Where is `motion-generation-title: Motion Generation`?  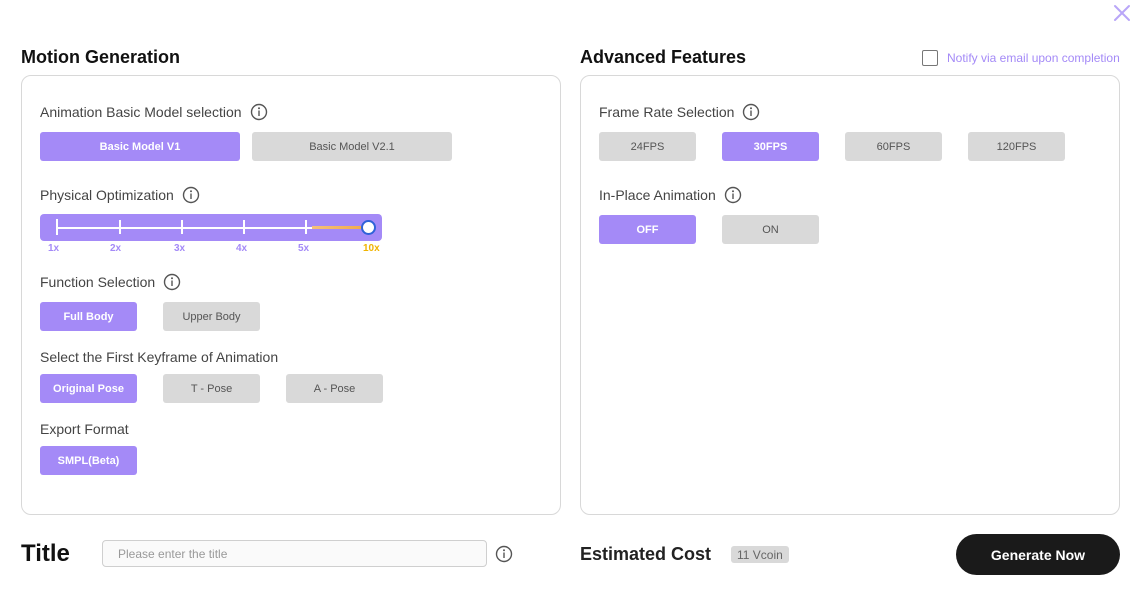 motion-generation-title: Motion Generation is located at coordinates (100, 57).